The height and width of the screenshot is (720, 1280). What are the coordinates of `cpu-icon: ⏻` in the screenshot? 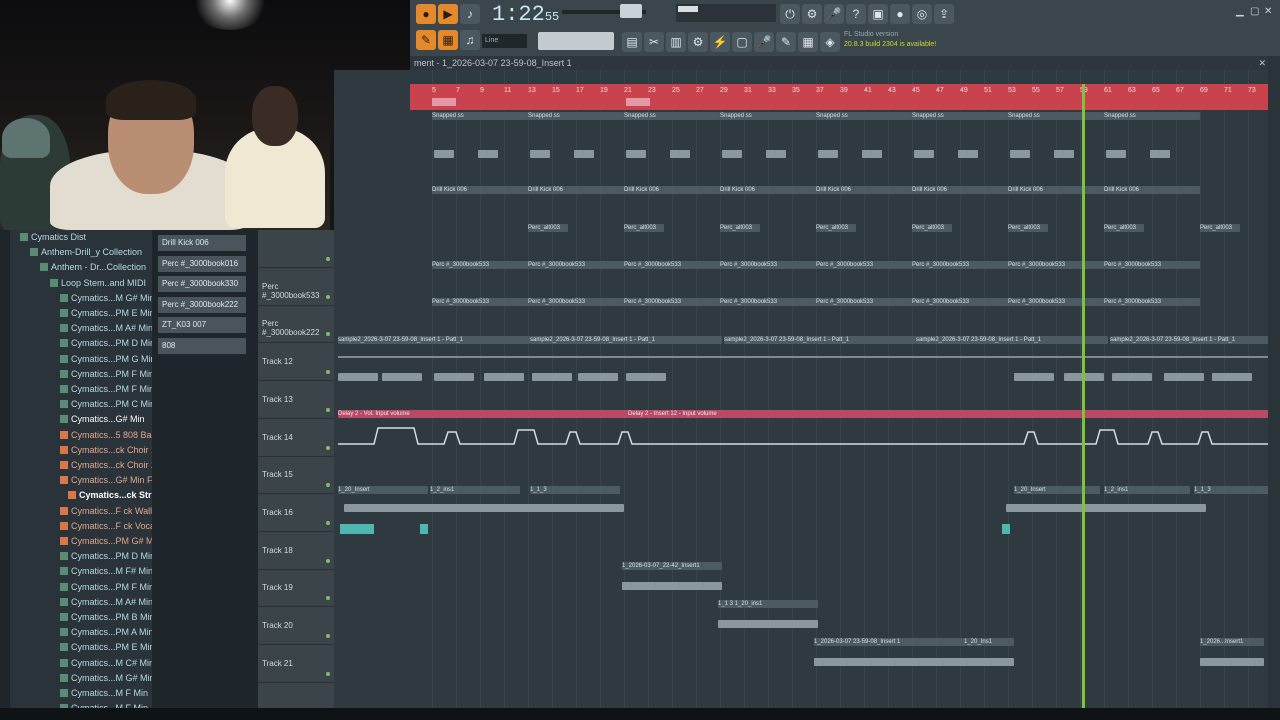 It's located at (790, 14).